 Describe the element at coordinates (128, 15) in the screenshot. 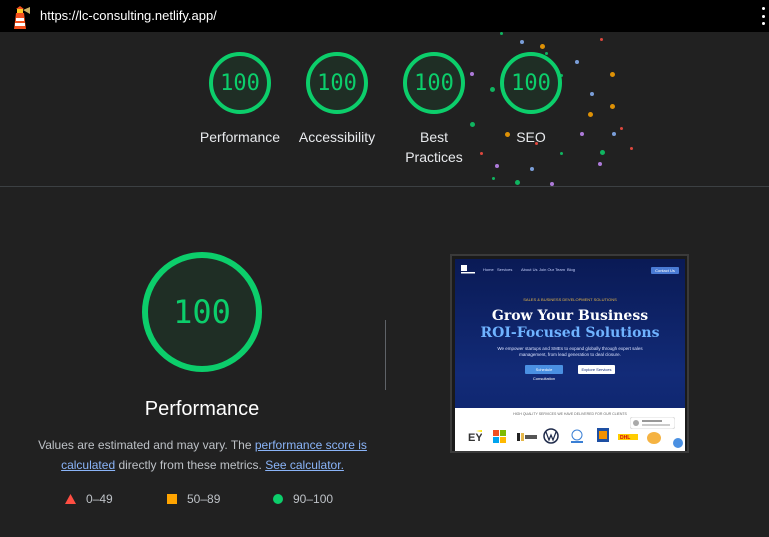

I see `page-url: https://lc-consulting.netlify.app/` at that location.